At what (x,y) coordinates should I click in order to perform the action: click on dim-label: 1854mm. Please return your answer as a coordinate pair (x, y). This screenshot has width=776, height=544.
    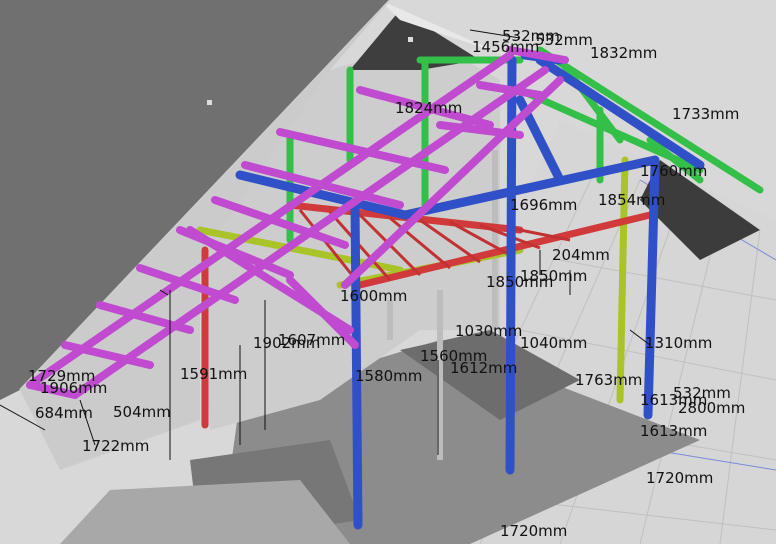
    Looking at the image, I should click on (631, 200).